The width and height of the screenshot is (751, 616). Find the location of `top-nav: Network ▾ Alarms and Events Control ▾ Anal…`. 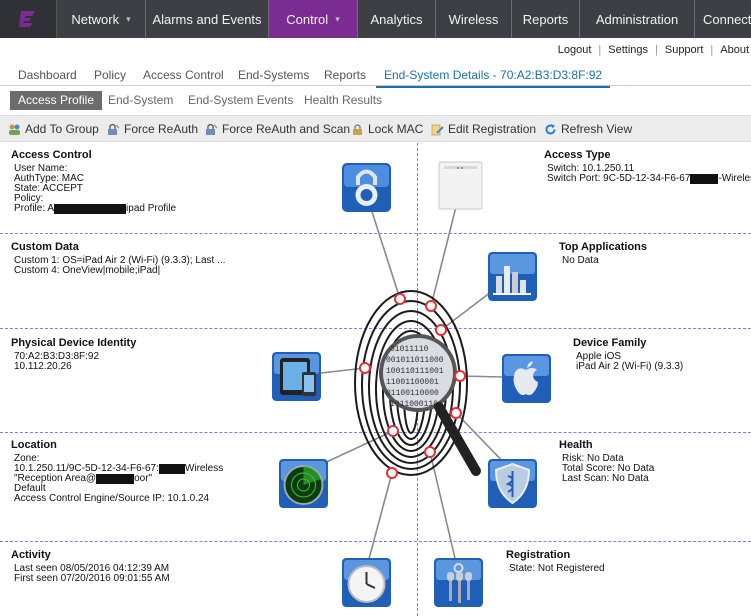

top-nav: Network ▾ Alarms and Events Control ▾ Anal… is located at coordinates (375, 19).